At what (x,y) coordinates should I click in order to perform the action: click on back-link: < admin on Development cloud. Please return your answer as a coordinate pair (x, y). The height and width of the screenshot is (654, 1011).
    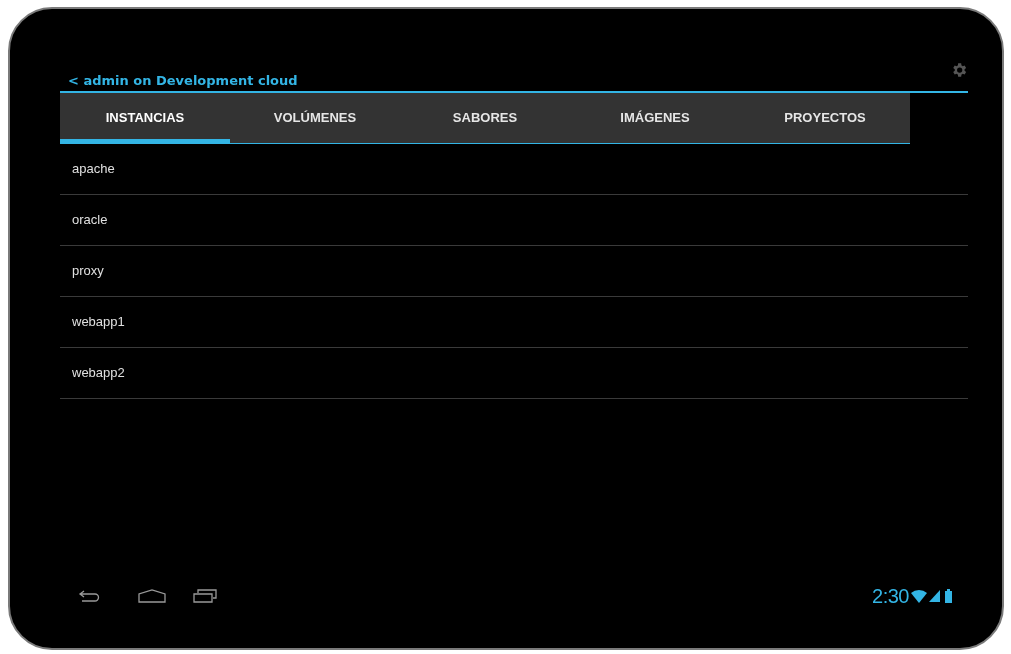
    Looking at the image, I should click on (183, 80).